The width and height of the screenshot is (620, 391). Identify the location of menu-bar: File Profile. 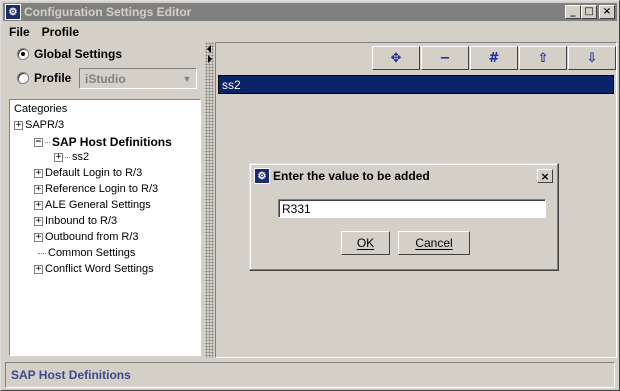
(310, 31).